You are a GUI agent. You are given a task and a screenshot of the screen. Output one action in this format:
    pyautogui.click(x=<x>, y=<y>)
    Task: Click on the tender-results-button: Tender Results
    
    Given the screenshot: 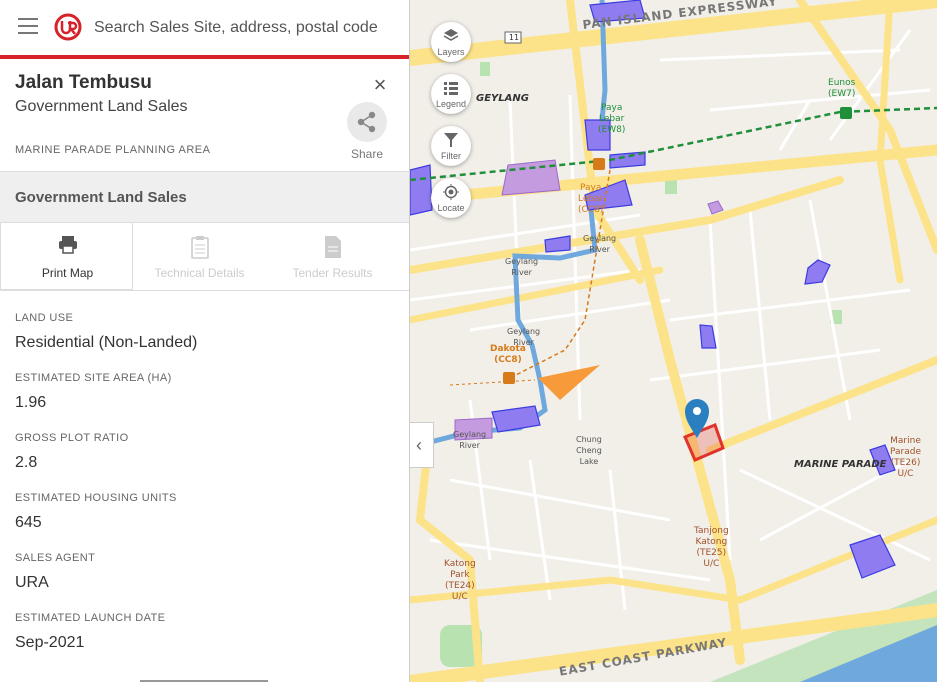 What is the action you would take?
    pyautogui.click(x=332, y=256)
    